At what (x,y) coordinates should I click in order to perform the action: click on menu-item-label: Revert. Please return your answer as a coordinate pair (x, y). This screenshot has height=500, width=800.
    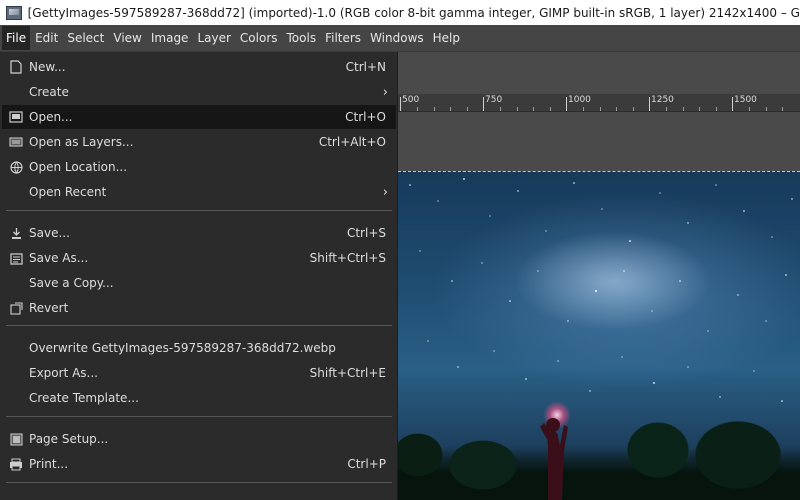
    Looking at the image, I should click on (49, 308).